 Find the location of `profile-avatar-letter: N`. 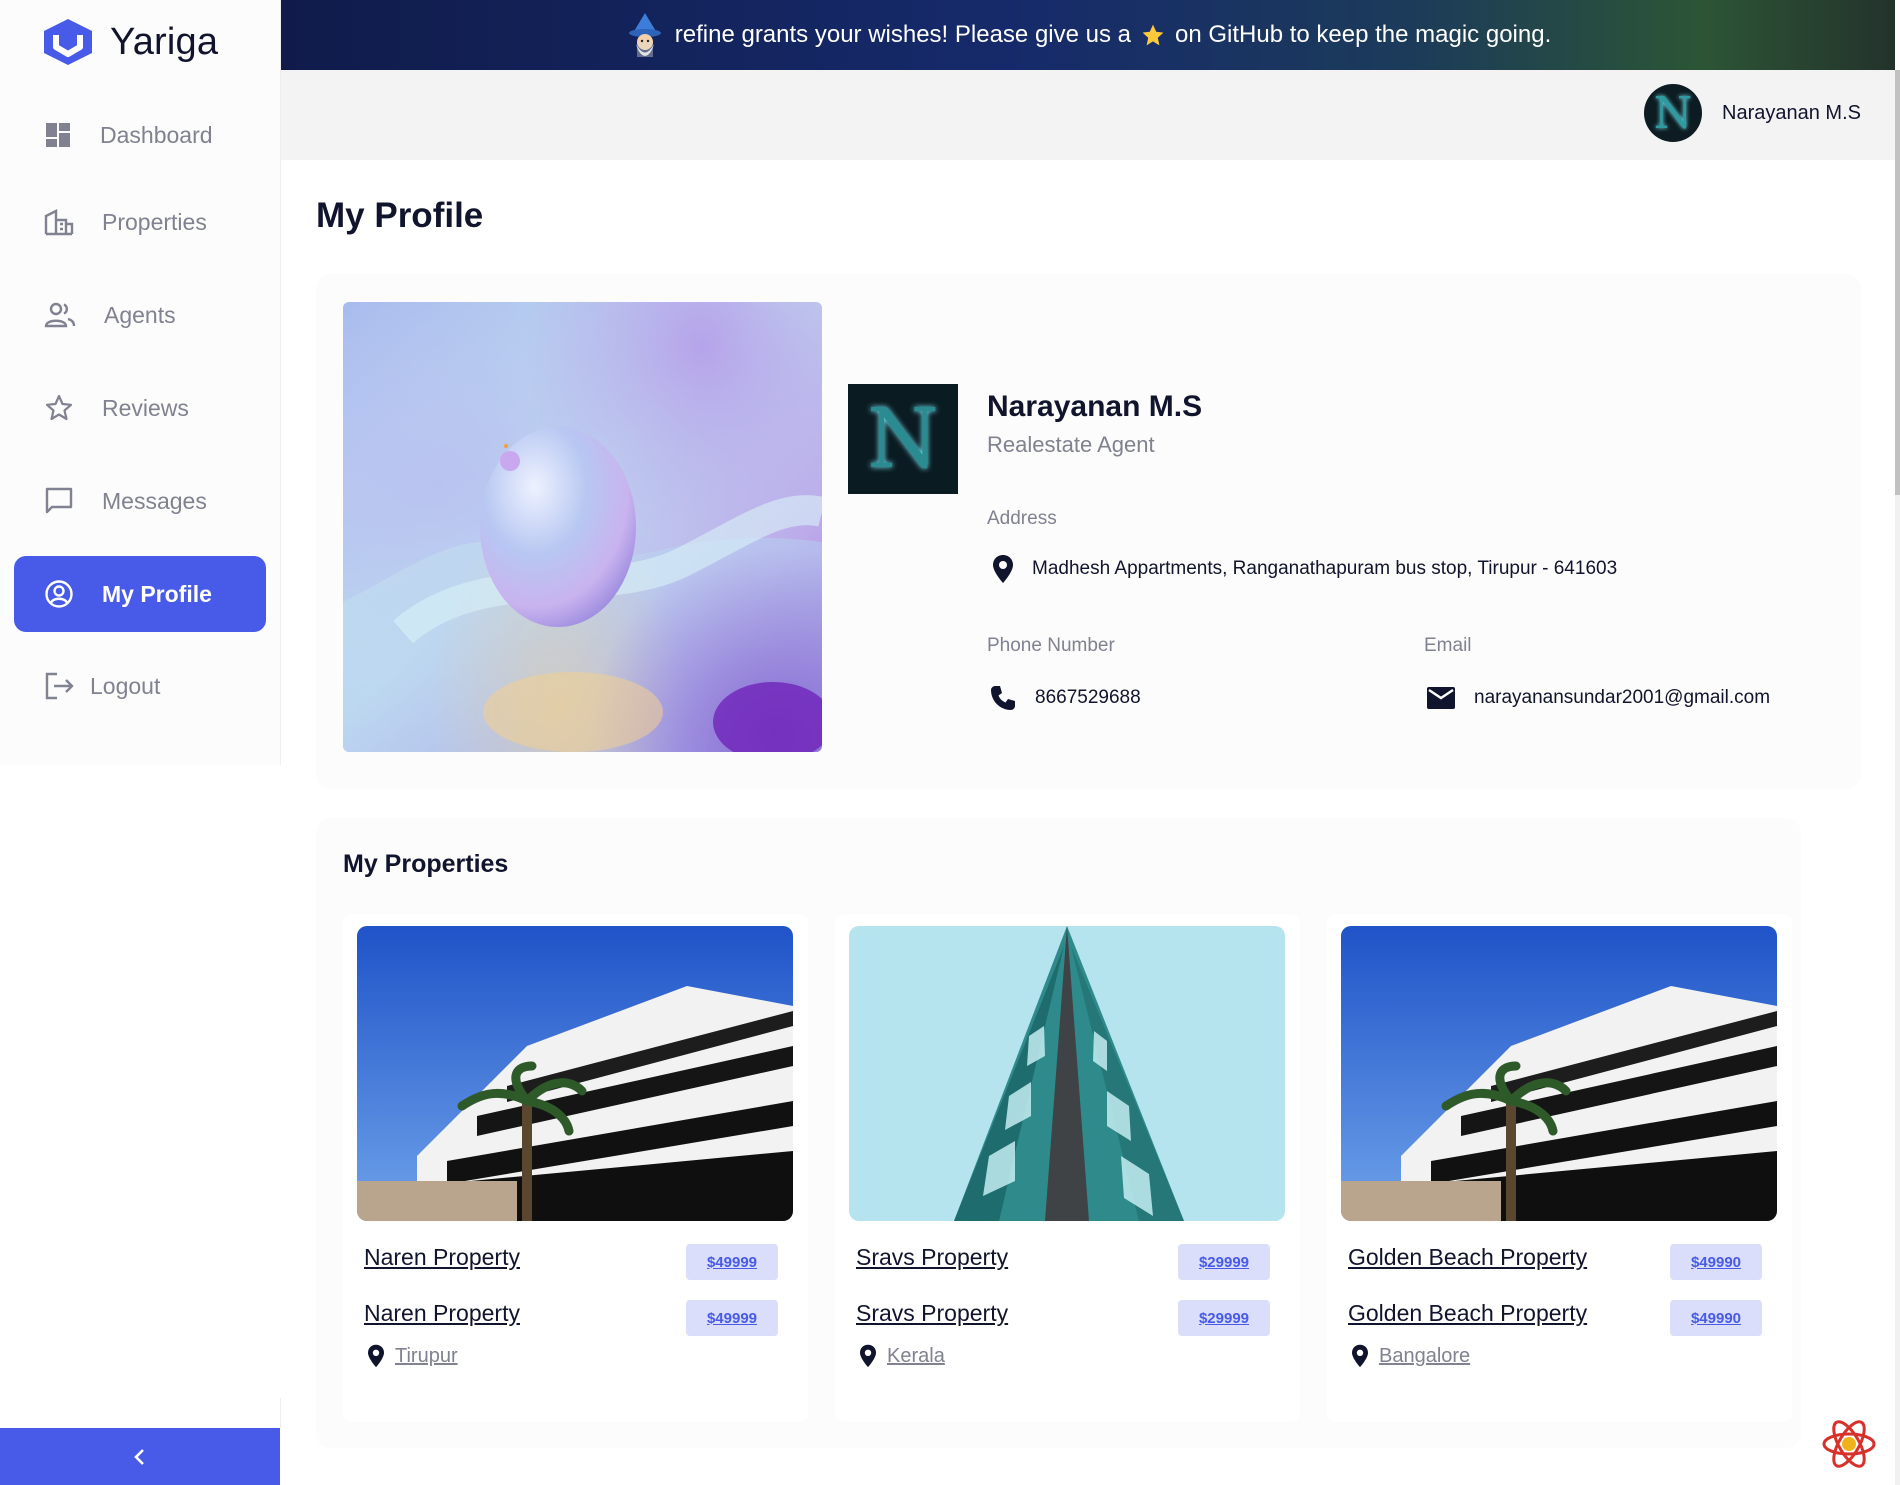

profile-avatar-letter: N is located at coordinates (903, 439).